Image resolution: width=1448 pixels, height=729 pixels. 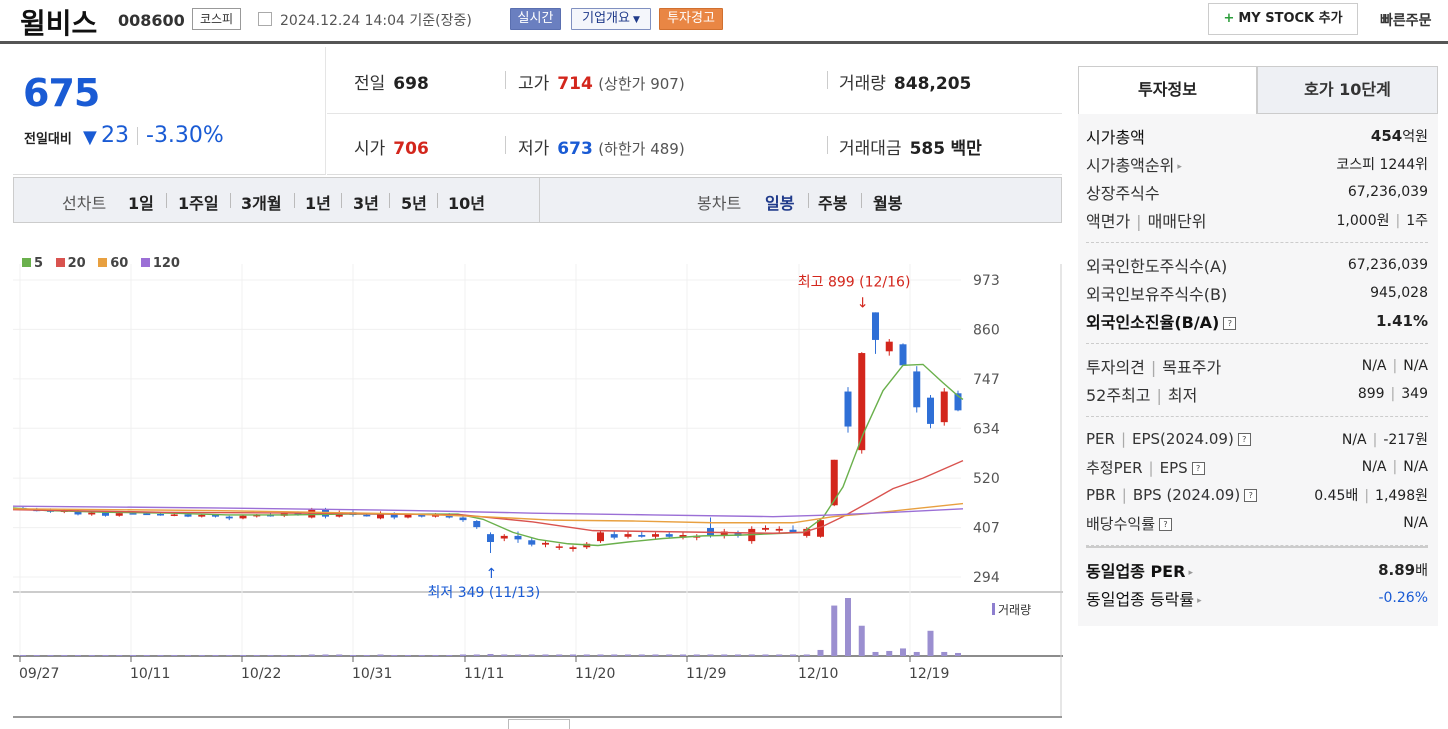 I want to click on industry-per-label: 동일업종 PER, so click(x=1136, y=571).